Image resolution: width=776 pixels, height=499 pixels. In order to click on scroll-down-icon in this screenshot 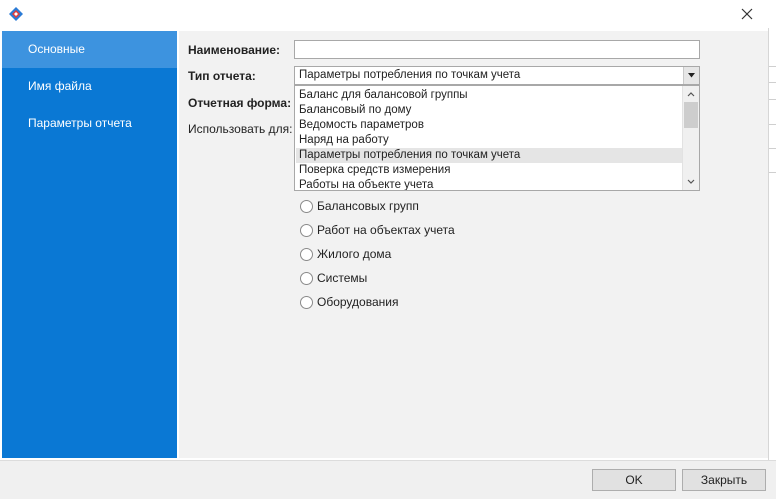, I will do `click(691, 182)`.